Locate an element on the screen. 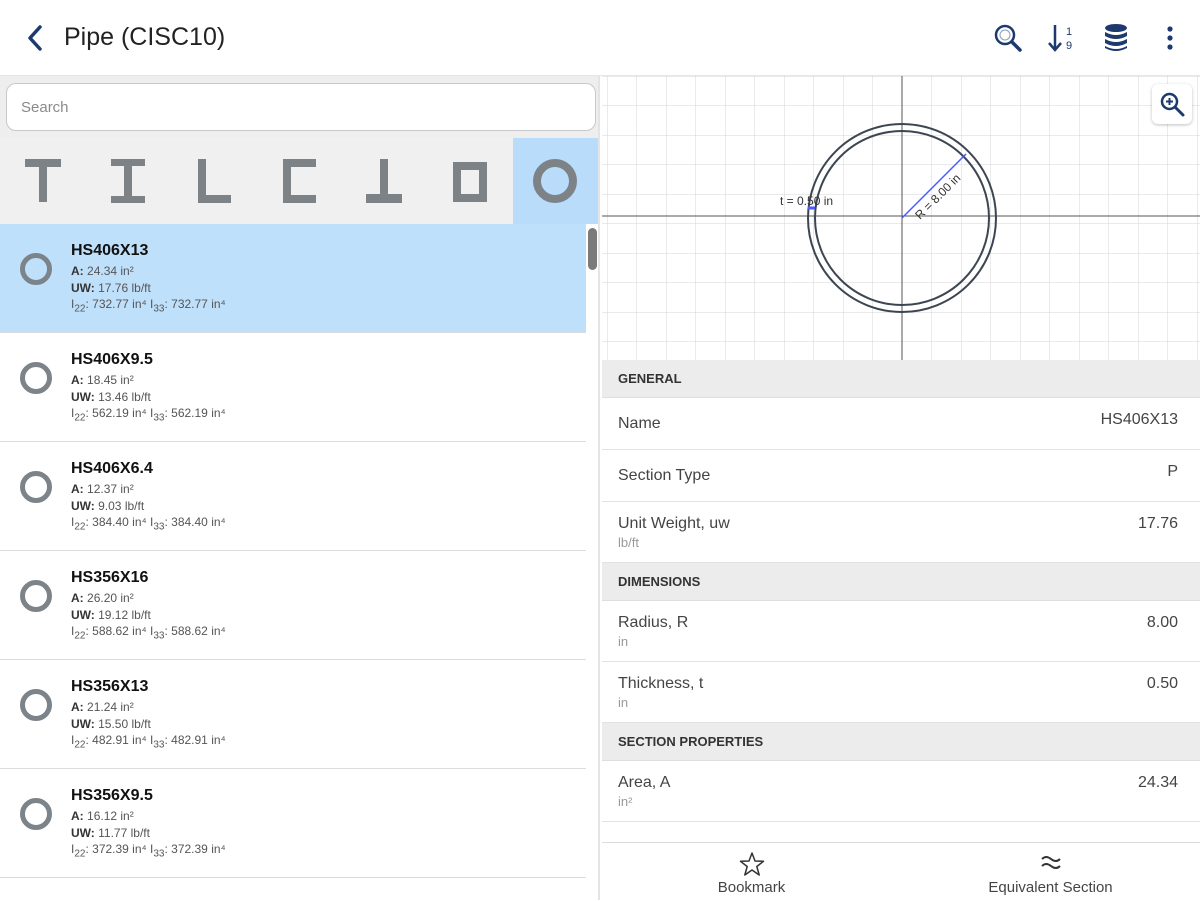 The height and width of the screenshot is (901, 1200). dimensions-header: DIMENSIONS is located at coordinates (901, 582).